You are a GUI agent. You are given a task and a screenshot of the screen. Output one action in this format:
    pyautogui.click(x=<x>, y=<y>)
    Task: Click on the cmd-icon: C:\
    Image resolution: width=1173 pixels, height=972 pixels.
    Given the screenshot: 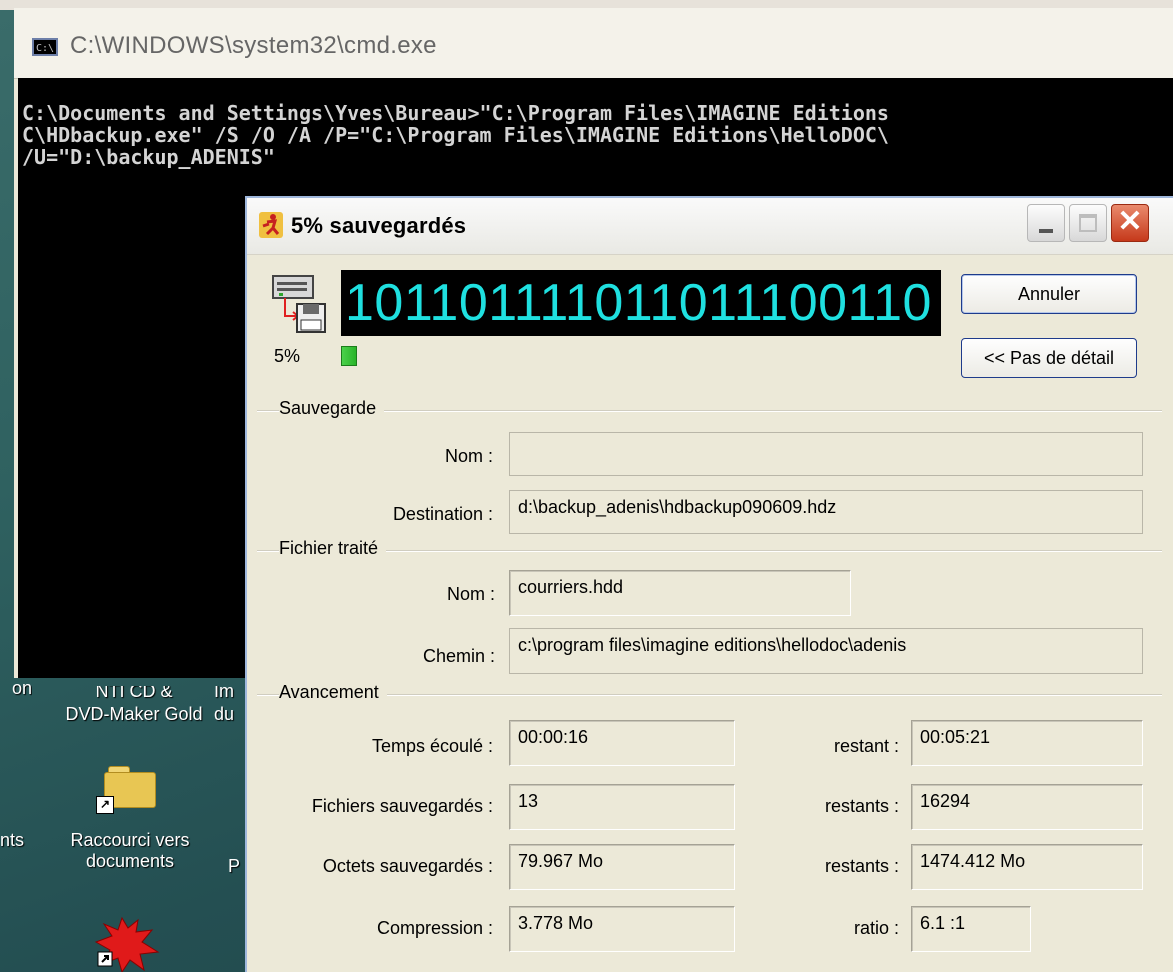 What is the action you would take?
    pyautogui.click(x=45, y=47)
    